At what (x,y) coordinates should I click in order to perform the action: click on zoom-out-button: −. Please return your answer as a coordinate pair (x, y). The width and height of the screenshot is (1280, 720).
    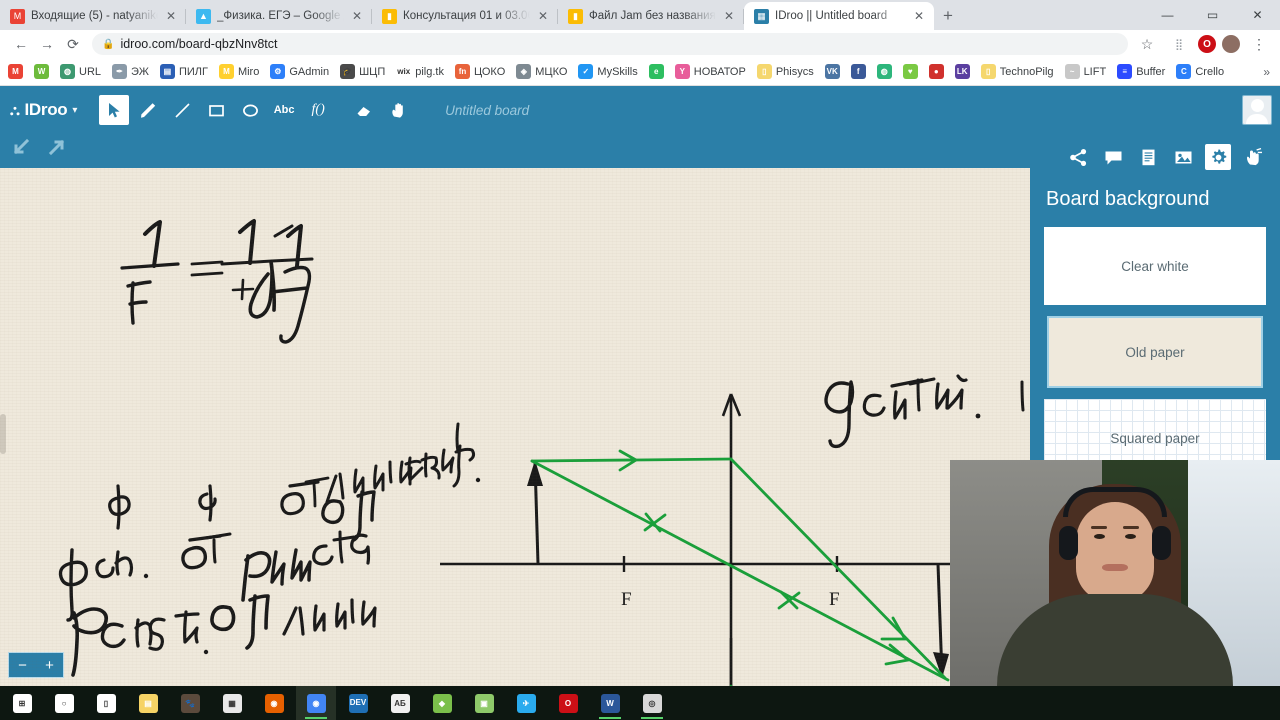
    Looking at the image, I should click on (22, 665).